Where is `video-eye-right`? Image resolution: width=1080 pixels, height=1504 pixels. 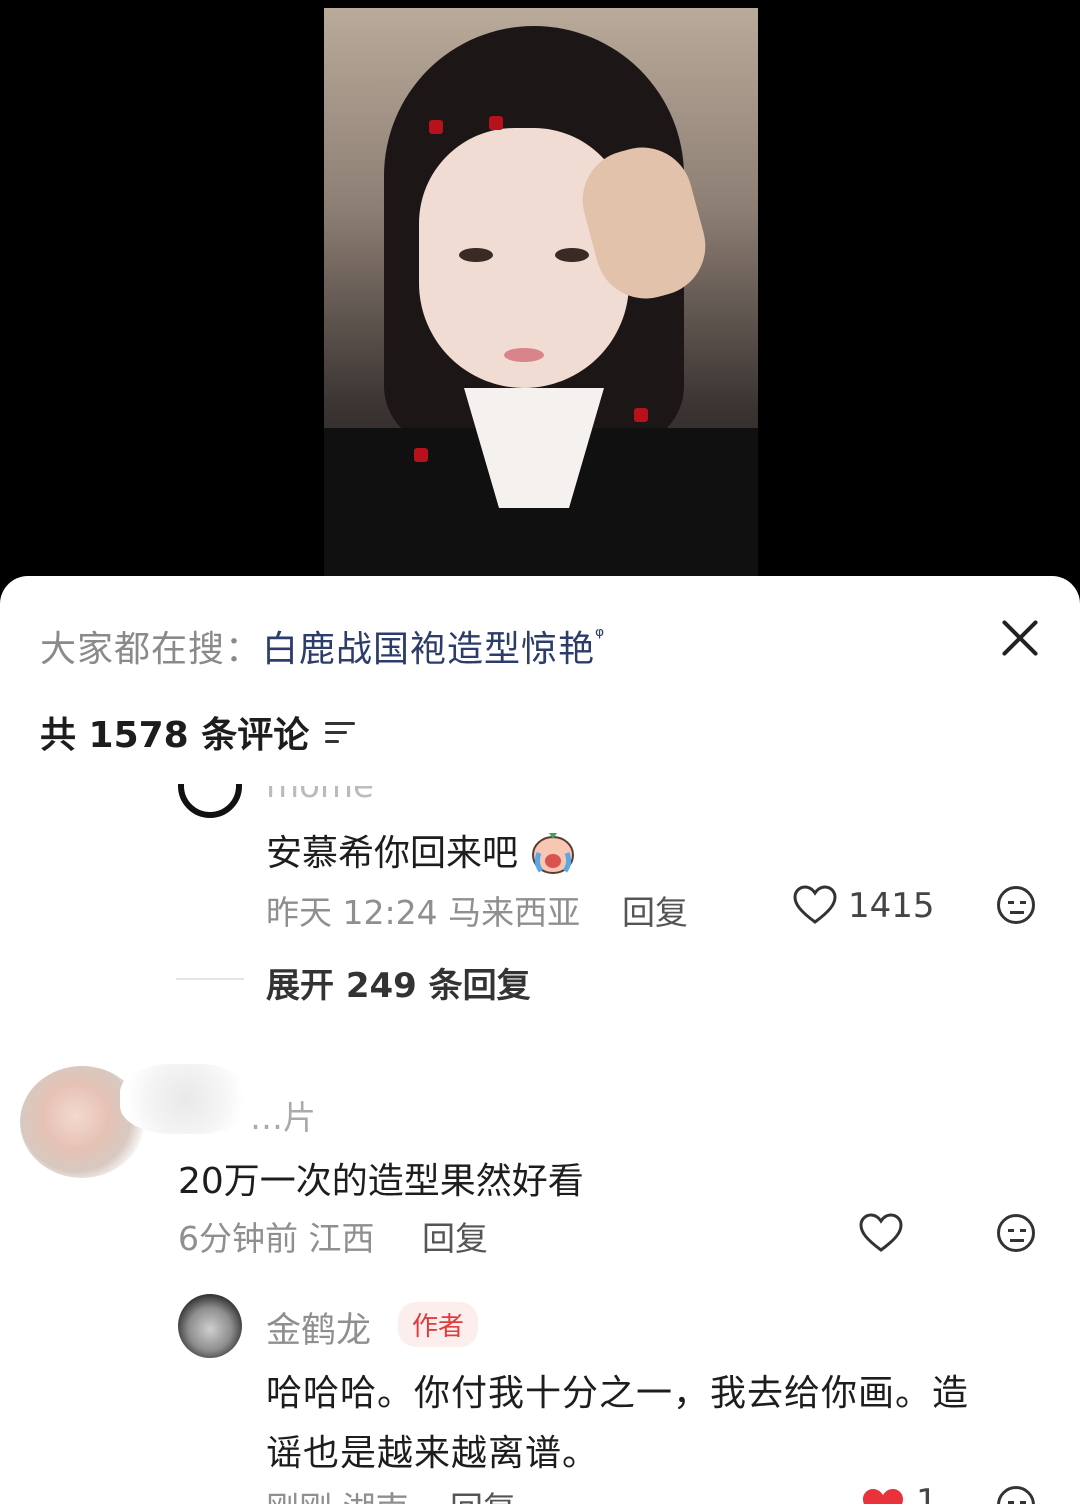
video-eye-right is located at coordinates (572, 255).